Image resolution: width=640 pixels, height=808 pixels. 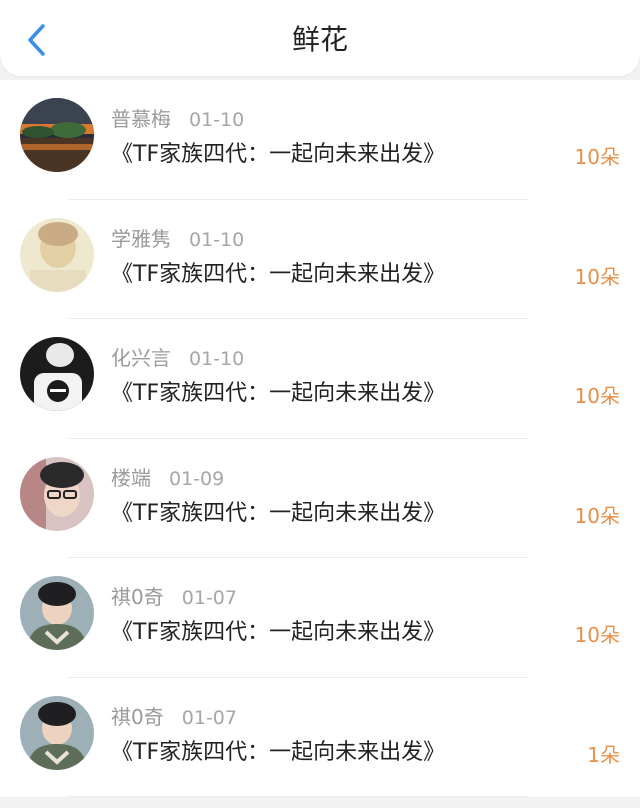 I want to click on list-item: 化兴言 01-10 《TF家族四代：一起向未来出发》 10朵, so click(x=320, y=379).